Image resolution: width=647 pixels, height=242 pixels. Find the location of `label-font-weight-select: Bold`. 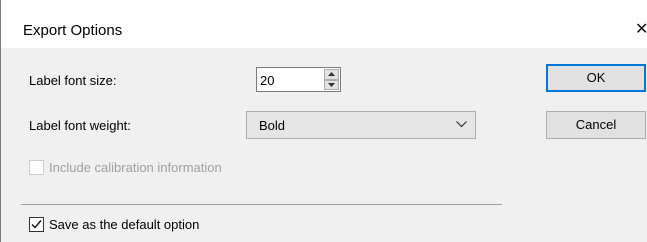

label-font-weight-select: Bold is located at coordinates (361, 125).